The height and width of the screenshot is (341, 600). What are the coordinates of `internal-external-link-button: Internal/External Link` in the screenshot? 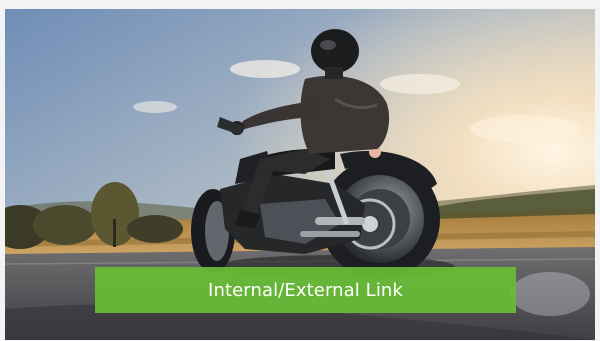 It's located at (305, 290).